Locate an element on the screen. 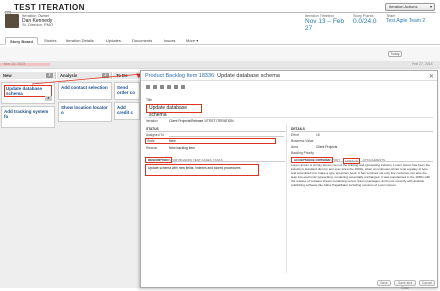 The height and width of the screenshot is (291, 440). assigned-to-input is located at coordinates (226, 134).